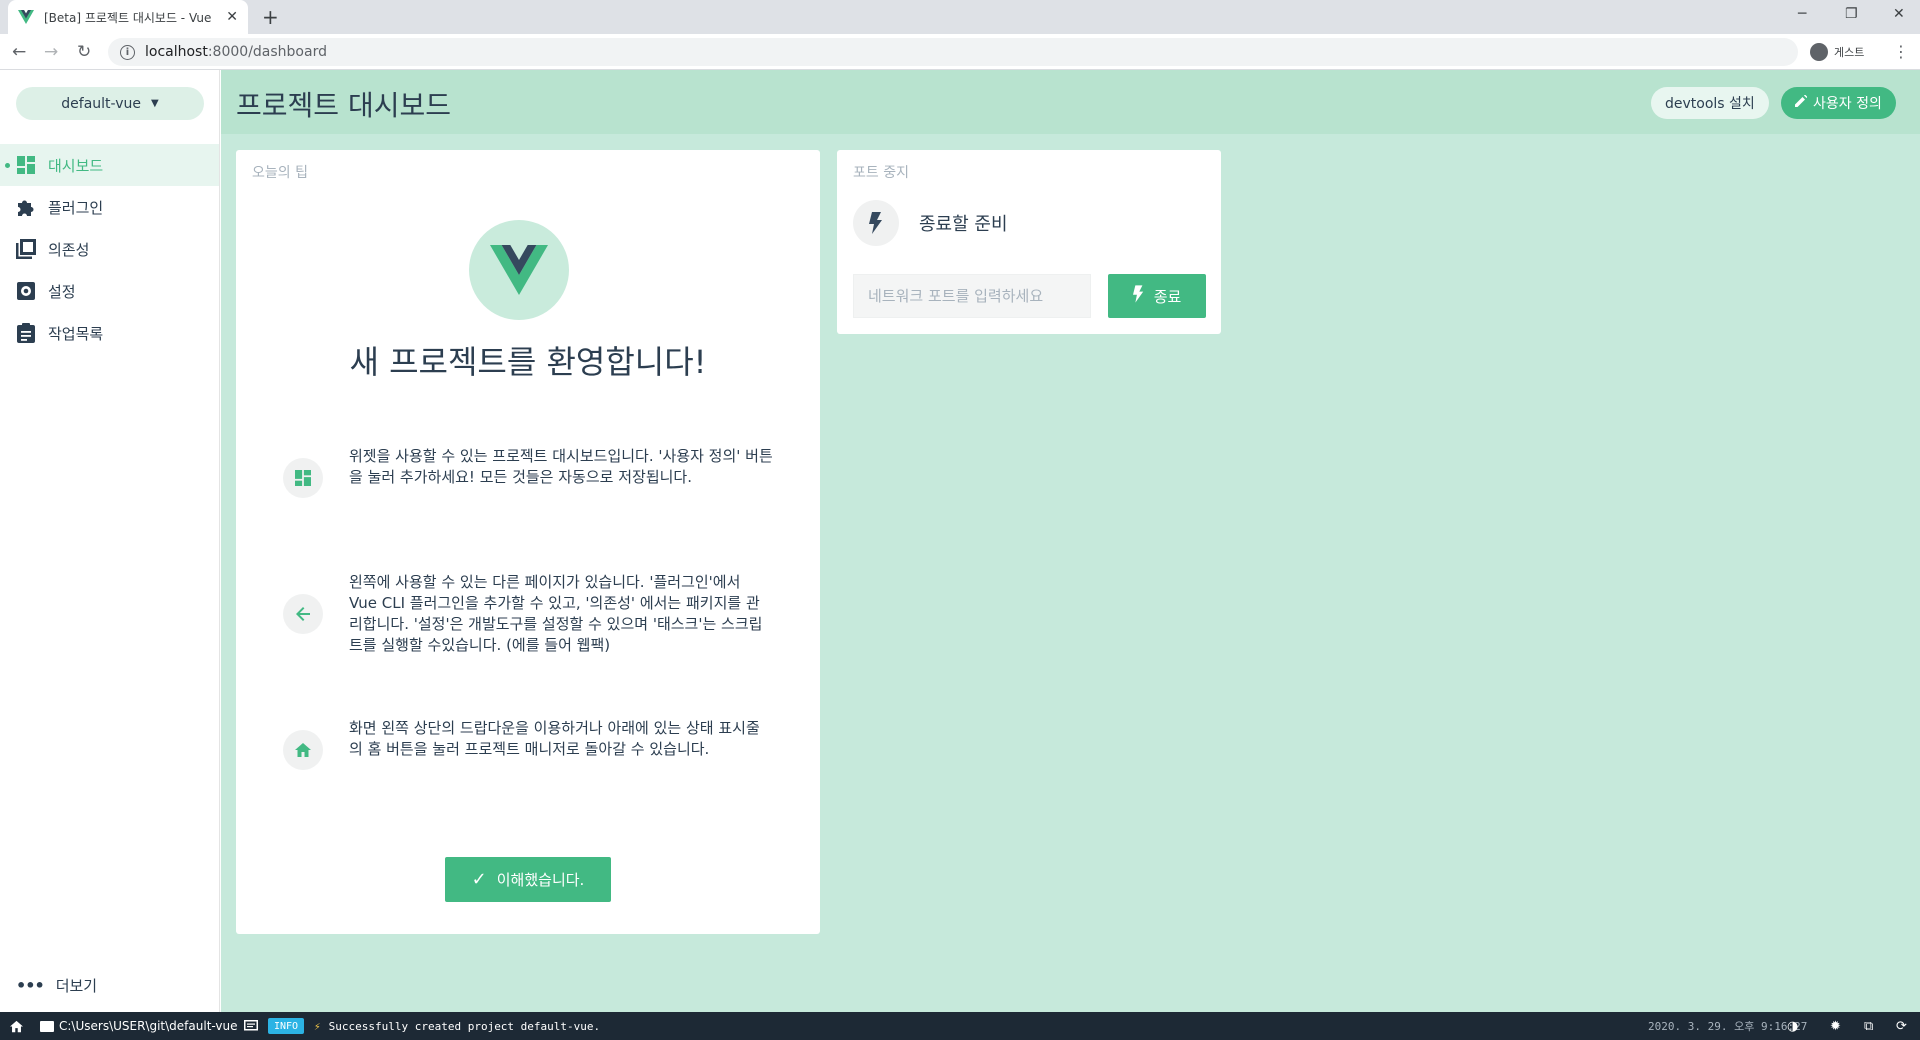 The width and height of the screenshot is (1920, 1040). What do you see at coordinates (7, 165) in the screenshot?
I see `active-indicator` at bounding box center [7, 165].